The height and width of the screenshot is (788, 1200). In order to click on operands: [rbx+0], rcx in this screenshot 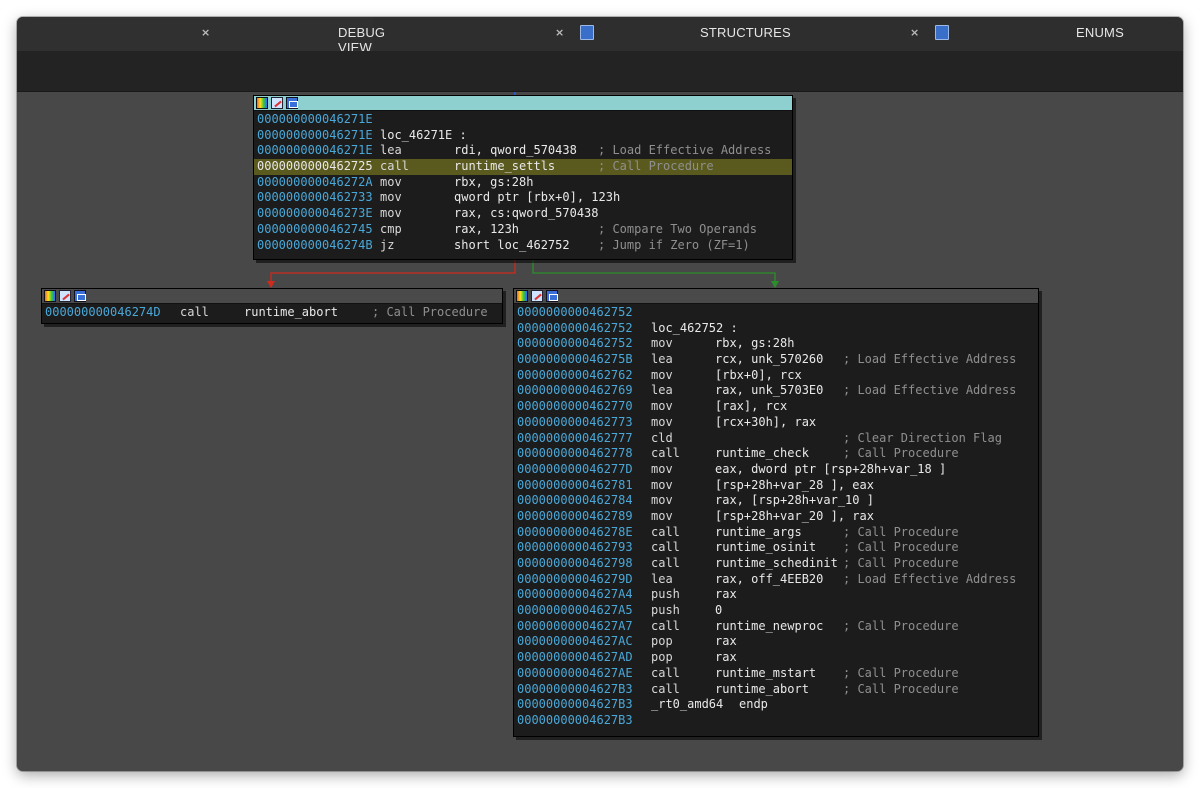, I will do `click(758, 376)`.